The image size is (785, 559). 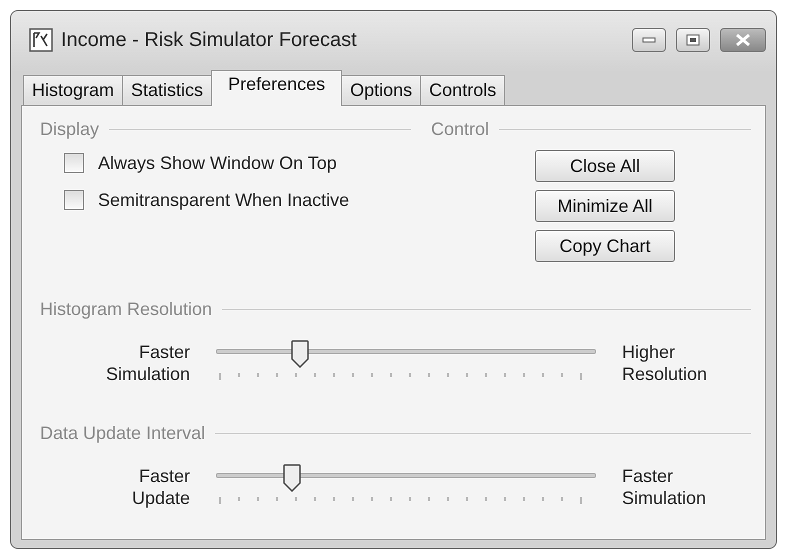 What do you see at coordinates (217, 163) in the screenshot?
I see `checkbox-label: Always Show Window On Top` at bounding box center [217, 163].